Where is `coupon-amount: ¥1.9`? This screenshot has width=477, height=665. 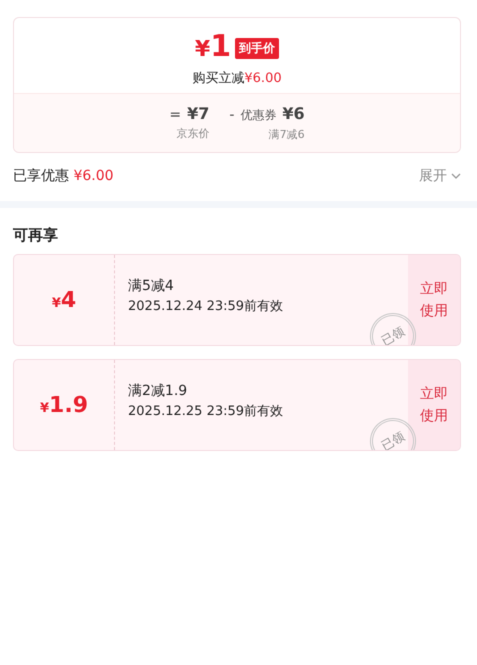 coupon-amount: ¥1.9 is located at coordinates (64, 405).